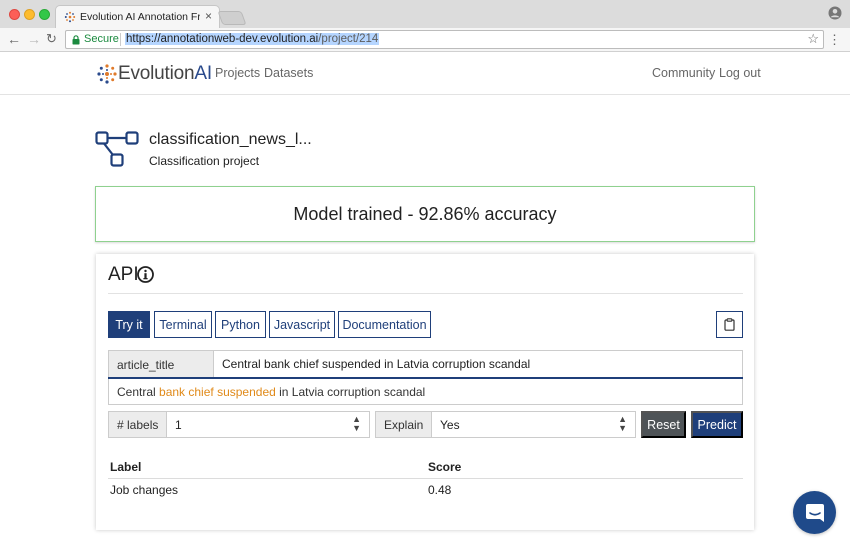  Describe the element at coordinates (138, 392) in the screenshot. I see `highlight-before: Central` at that location.